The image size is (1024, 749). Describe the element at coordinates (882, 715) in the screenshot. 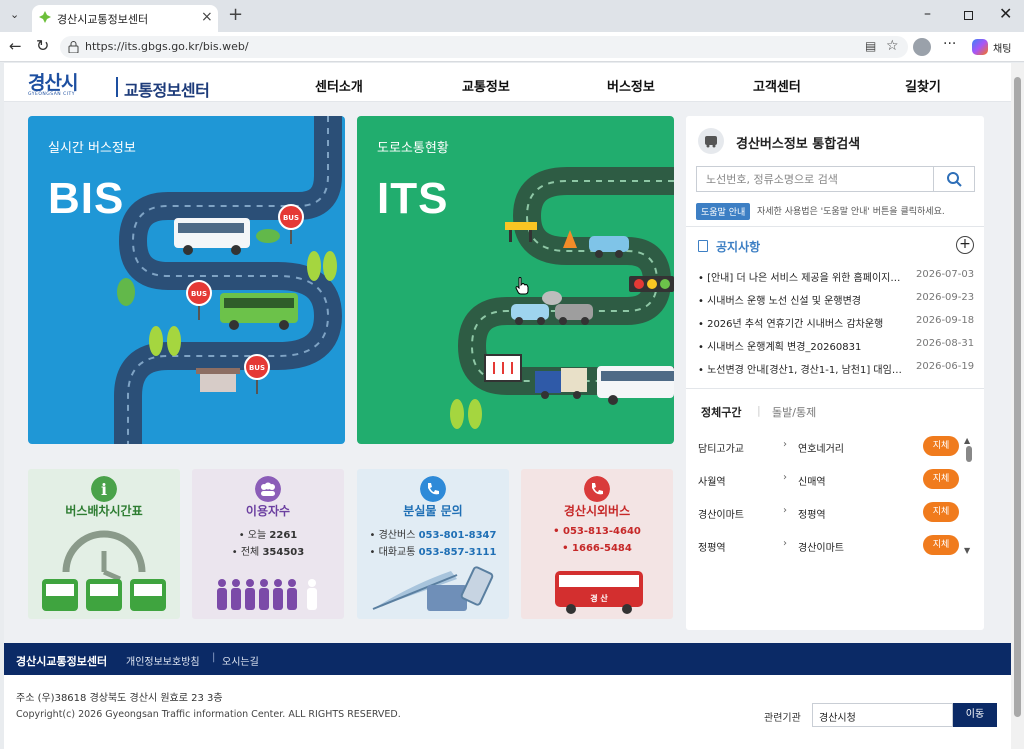

I see `related-org-select: 경산시청` at that location.